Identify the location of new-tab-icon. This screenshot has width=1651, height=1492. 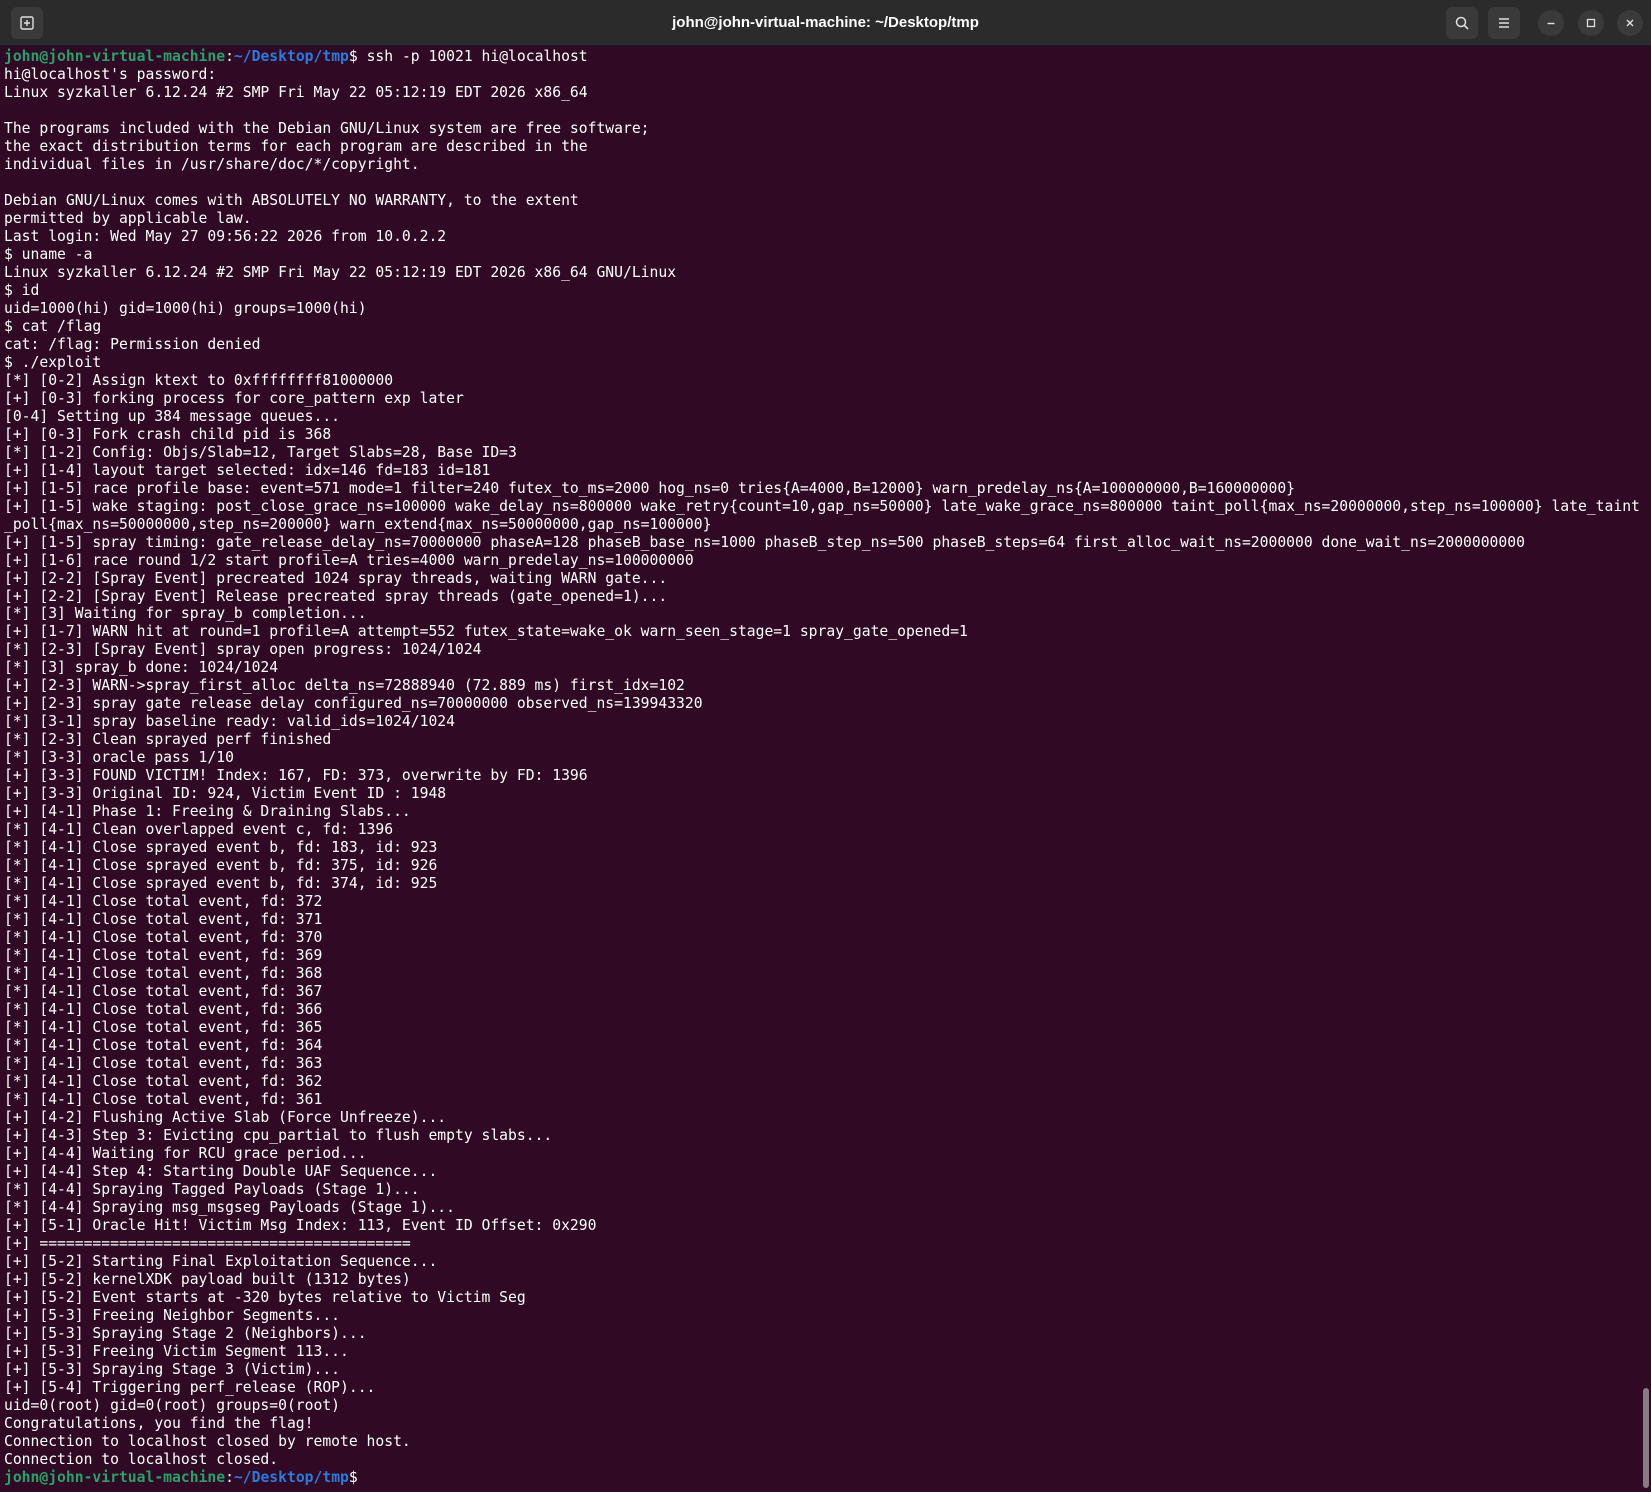
(27, 23).